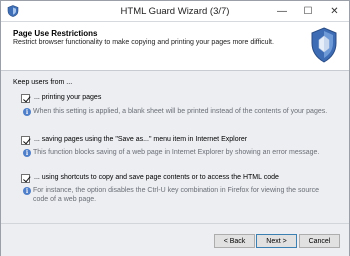 The width and height of the screenshot is (350, 256). I want to click on page-title: Page Use Restrictions, so click(55, 33).